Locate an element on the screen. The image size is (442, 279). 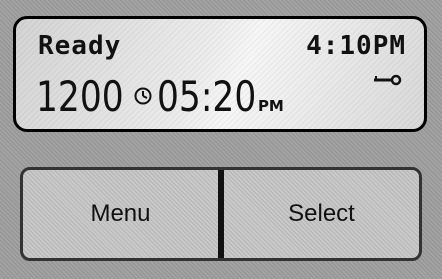
ampm-indicator: PM is located at coordinates (270, 106).